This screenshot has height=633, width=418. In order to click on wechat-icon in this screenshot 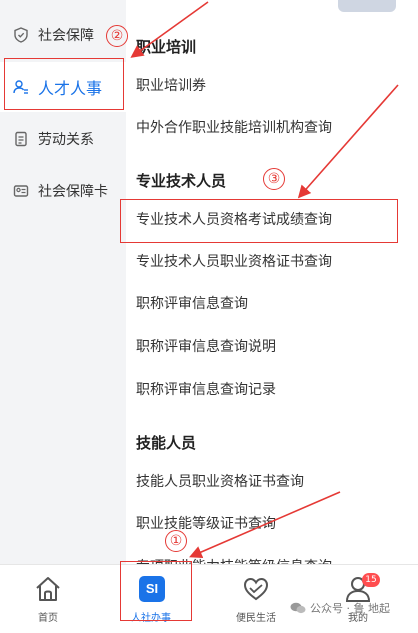, I will do `click(298, 608)`.